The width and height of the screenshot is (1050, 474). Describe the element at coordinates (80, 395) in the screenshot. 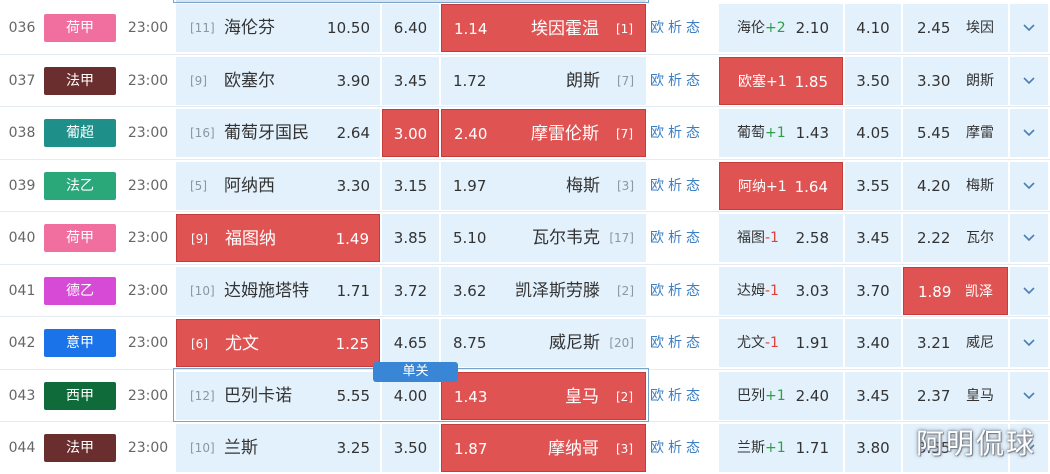

I see `league-badge: 西甲` at that location.